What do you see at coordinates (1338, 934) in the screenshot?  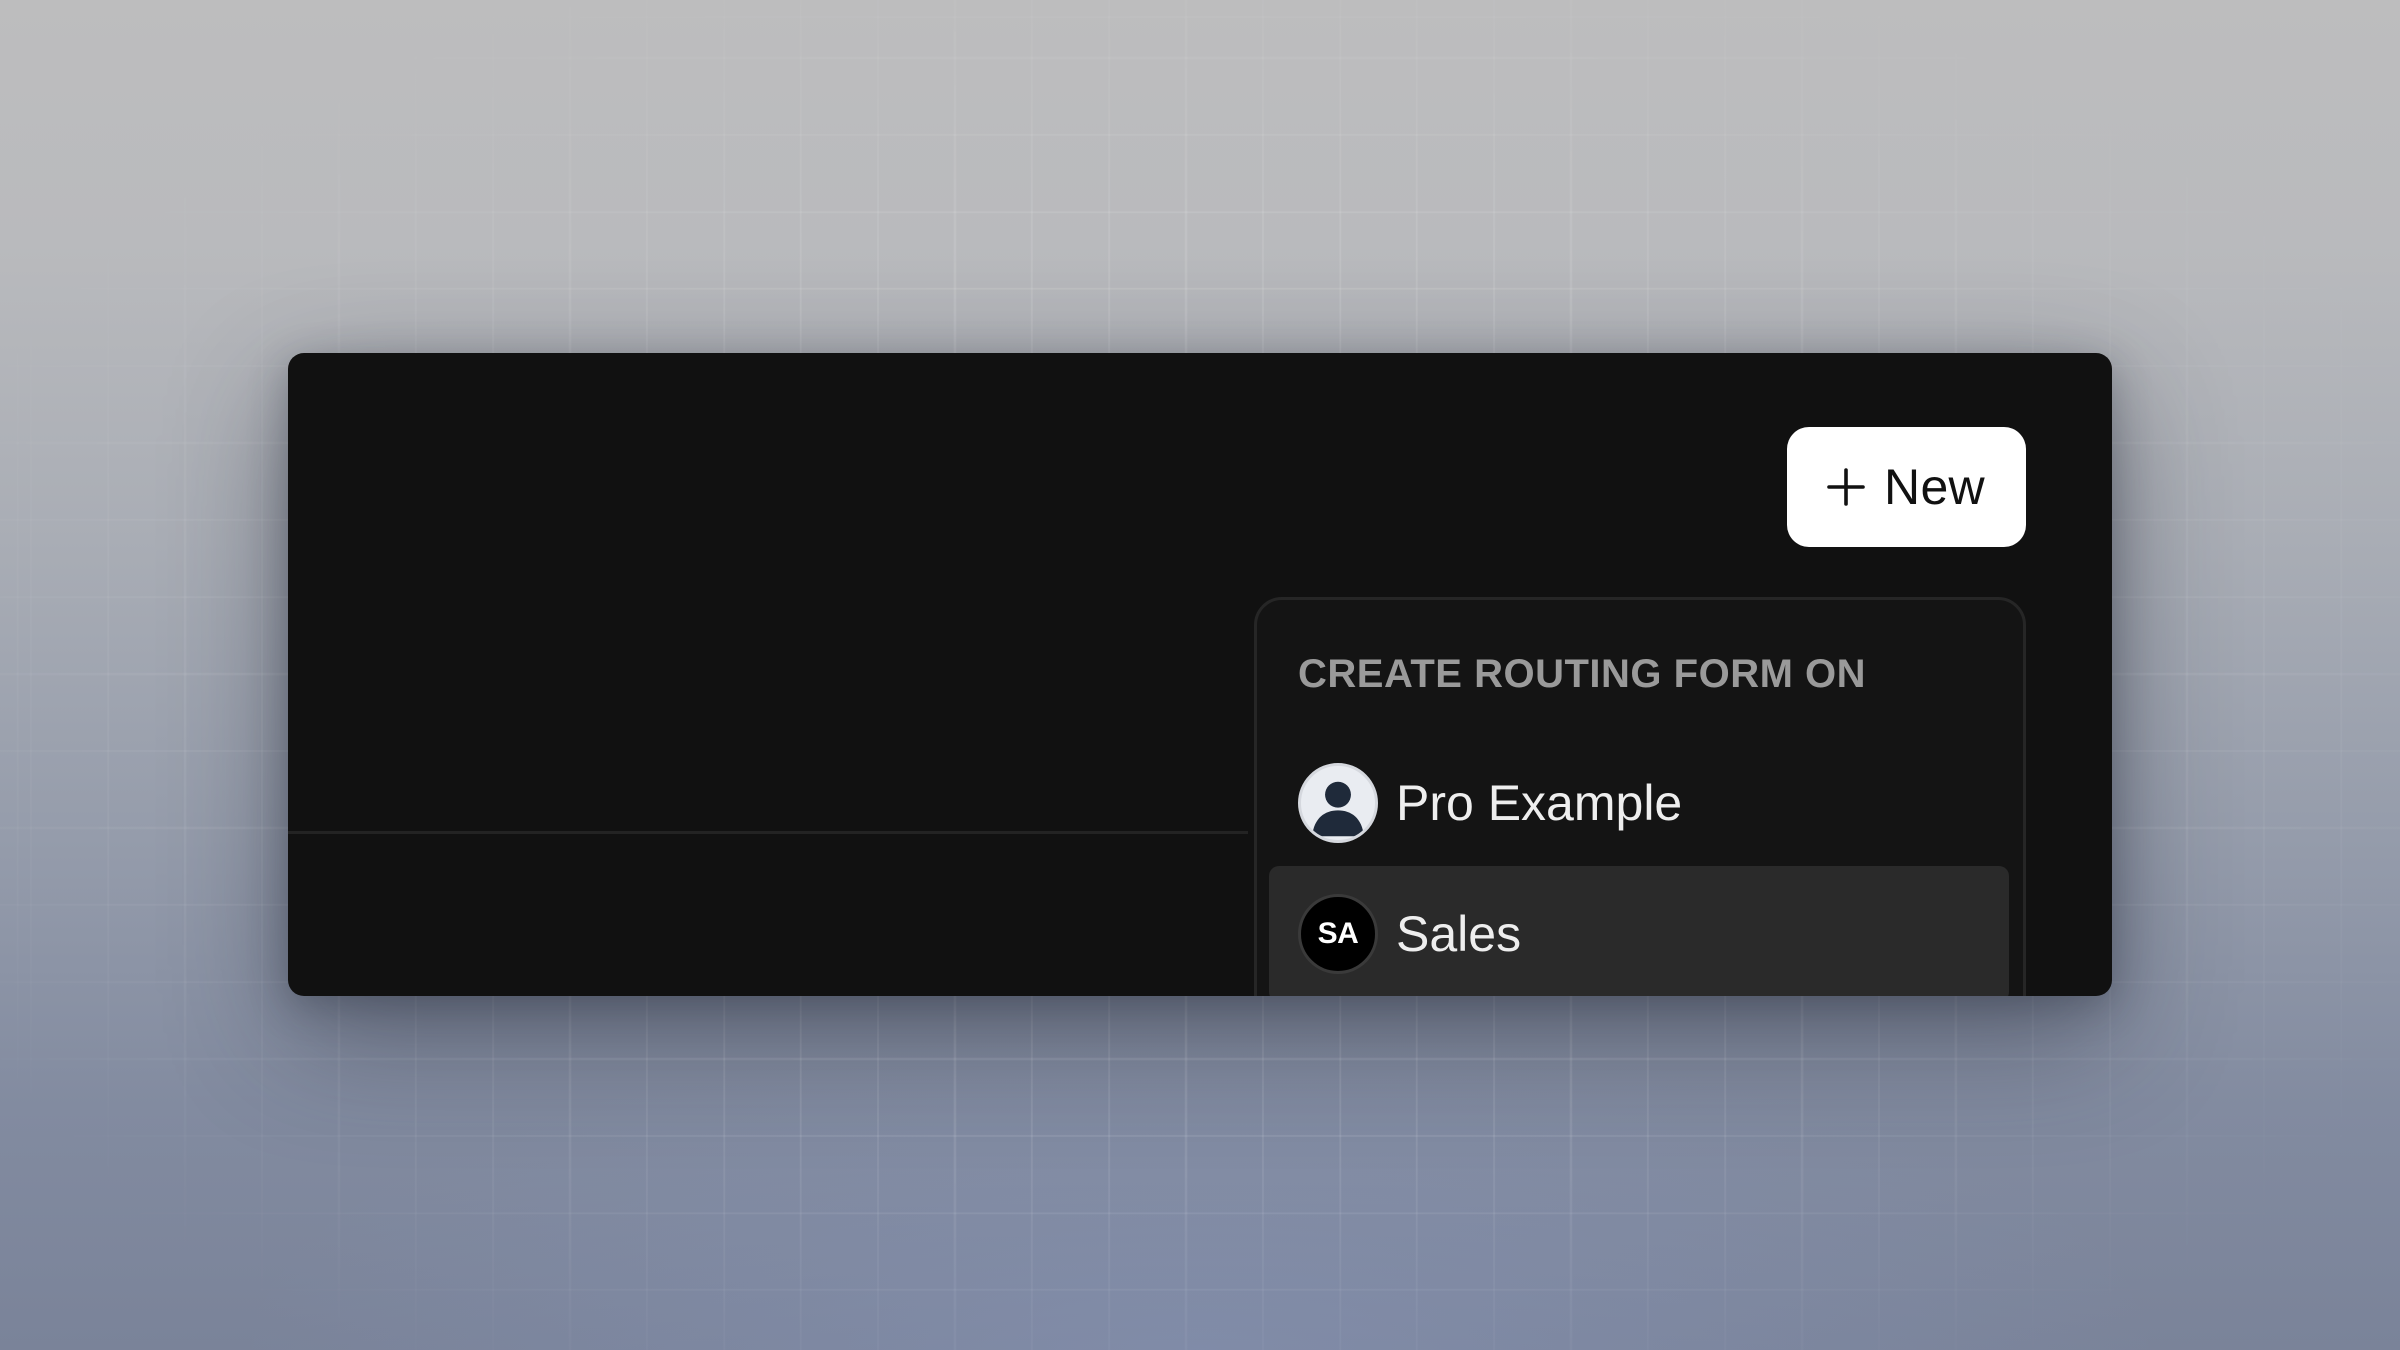 I see `team-avatar: SA` at bounding box center [1338, 934].